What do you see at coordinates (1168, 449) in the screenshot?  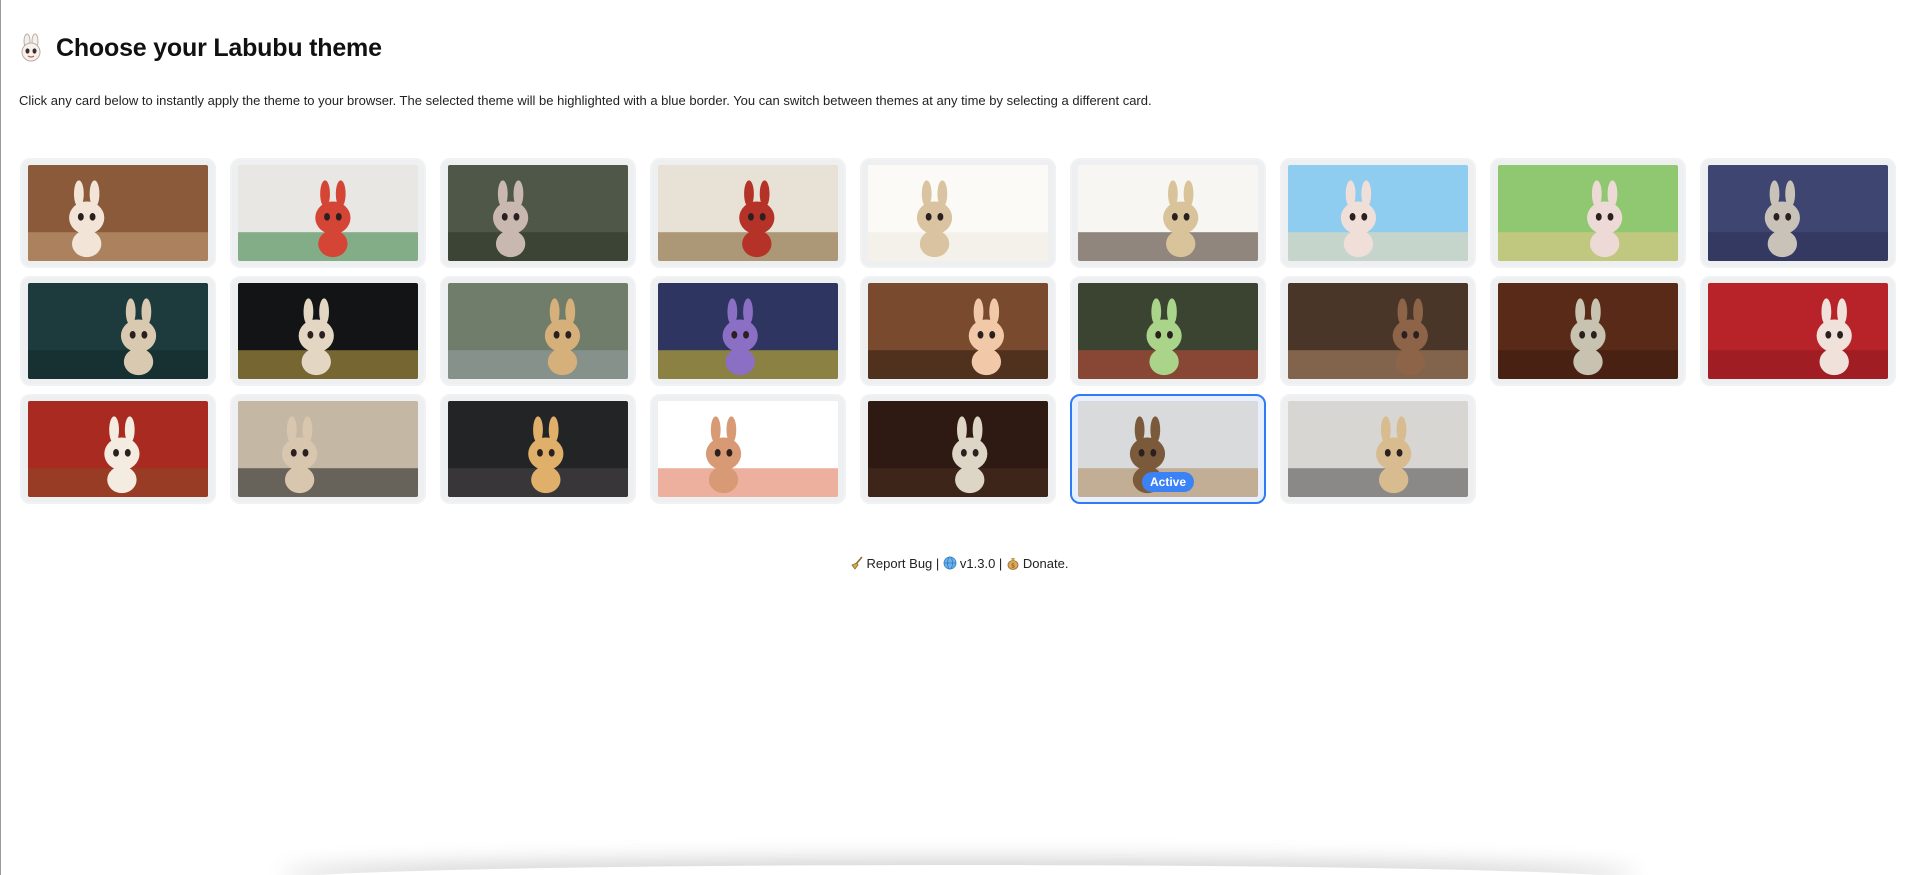 I see `theme-card: Active` at bounding box center [1168, 449].